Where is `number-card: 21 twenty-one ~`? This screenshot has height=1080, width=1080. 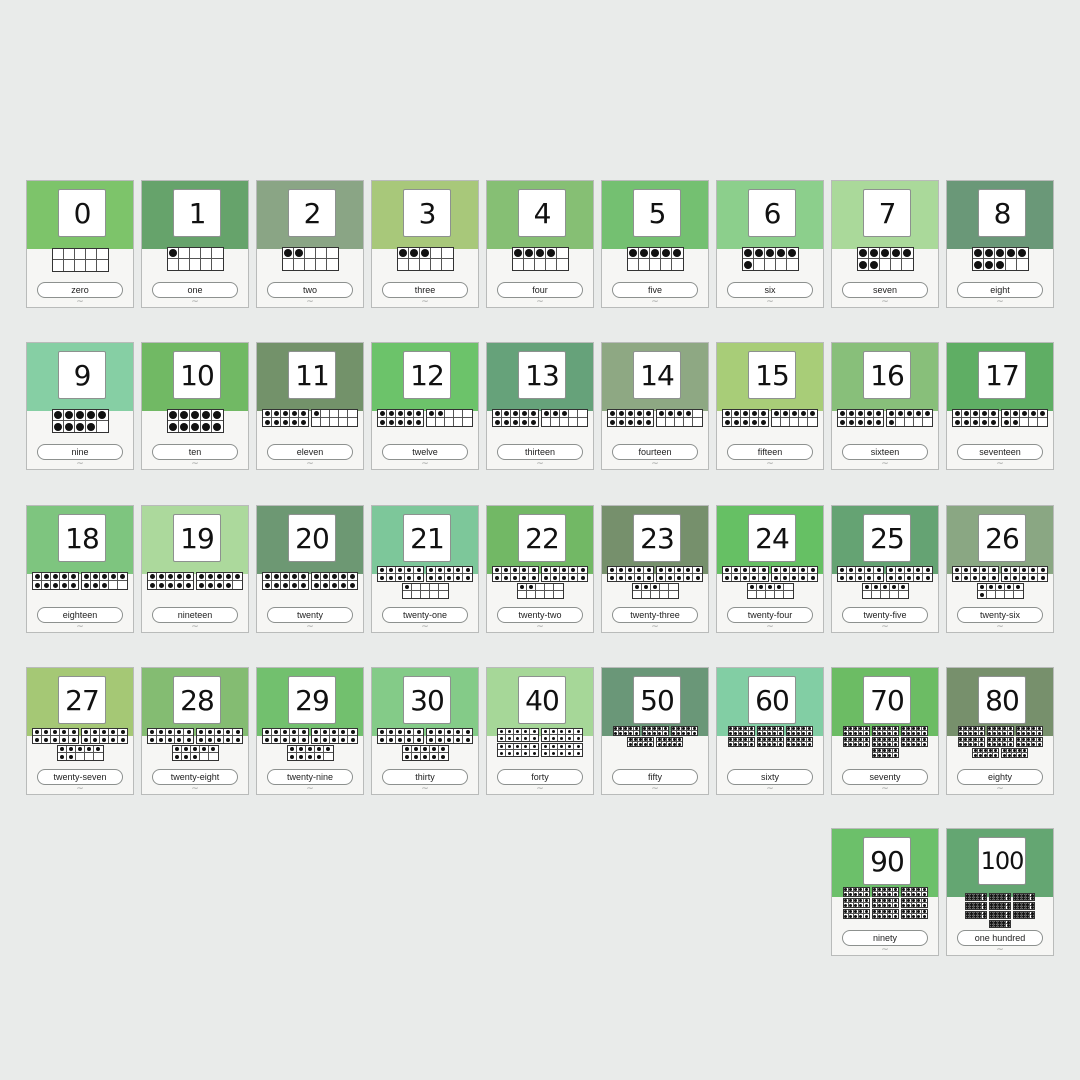 number-card: 21 twenty-one ~ is located at coordinates (425, 569).